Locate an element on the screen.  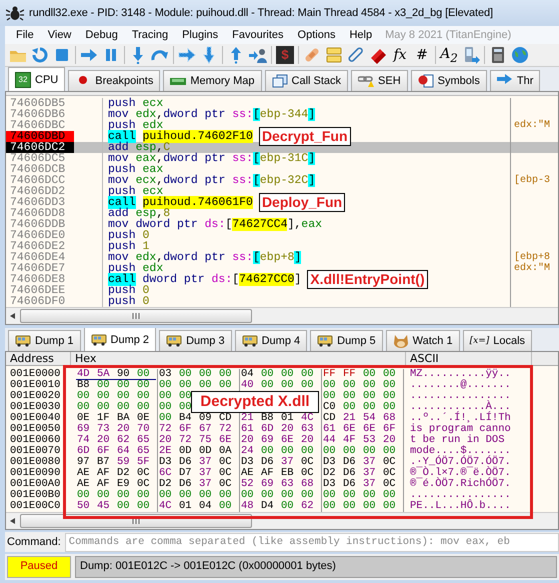
tab: Dump 4 is located at coordinates (271, 340).